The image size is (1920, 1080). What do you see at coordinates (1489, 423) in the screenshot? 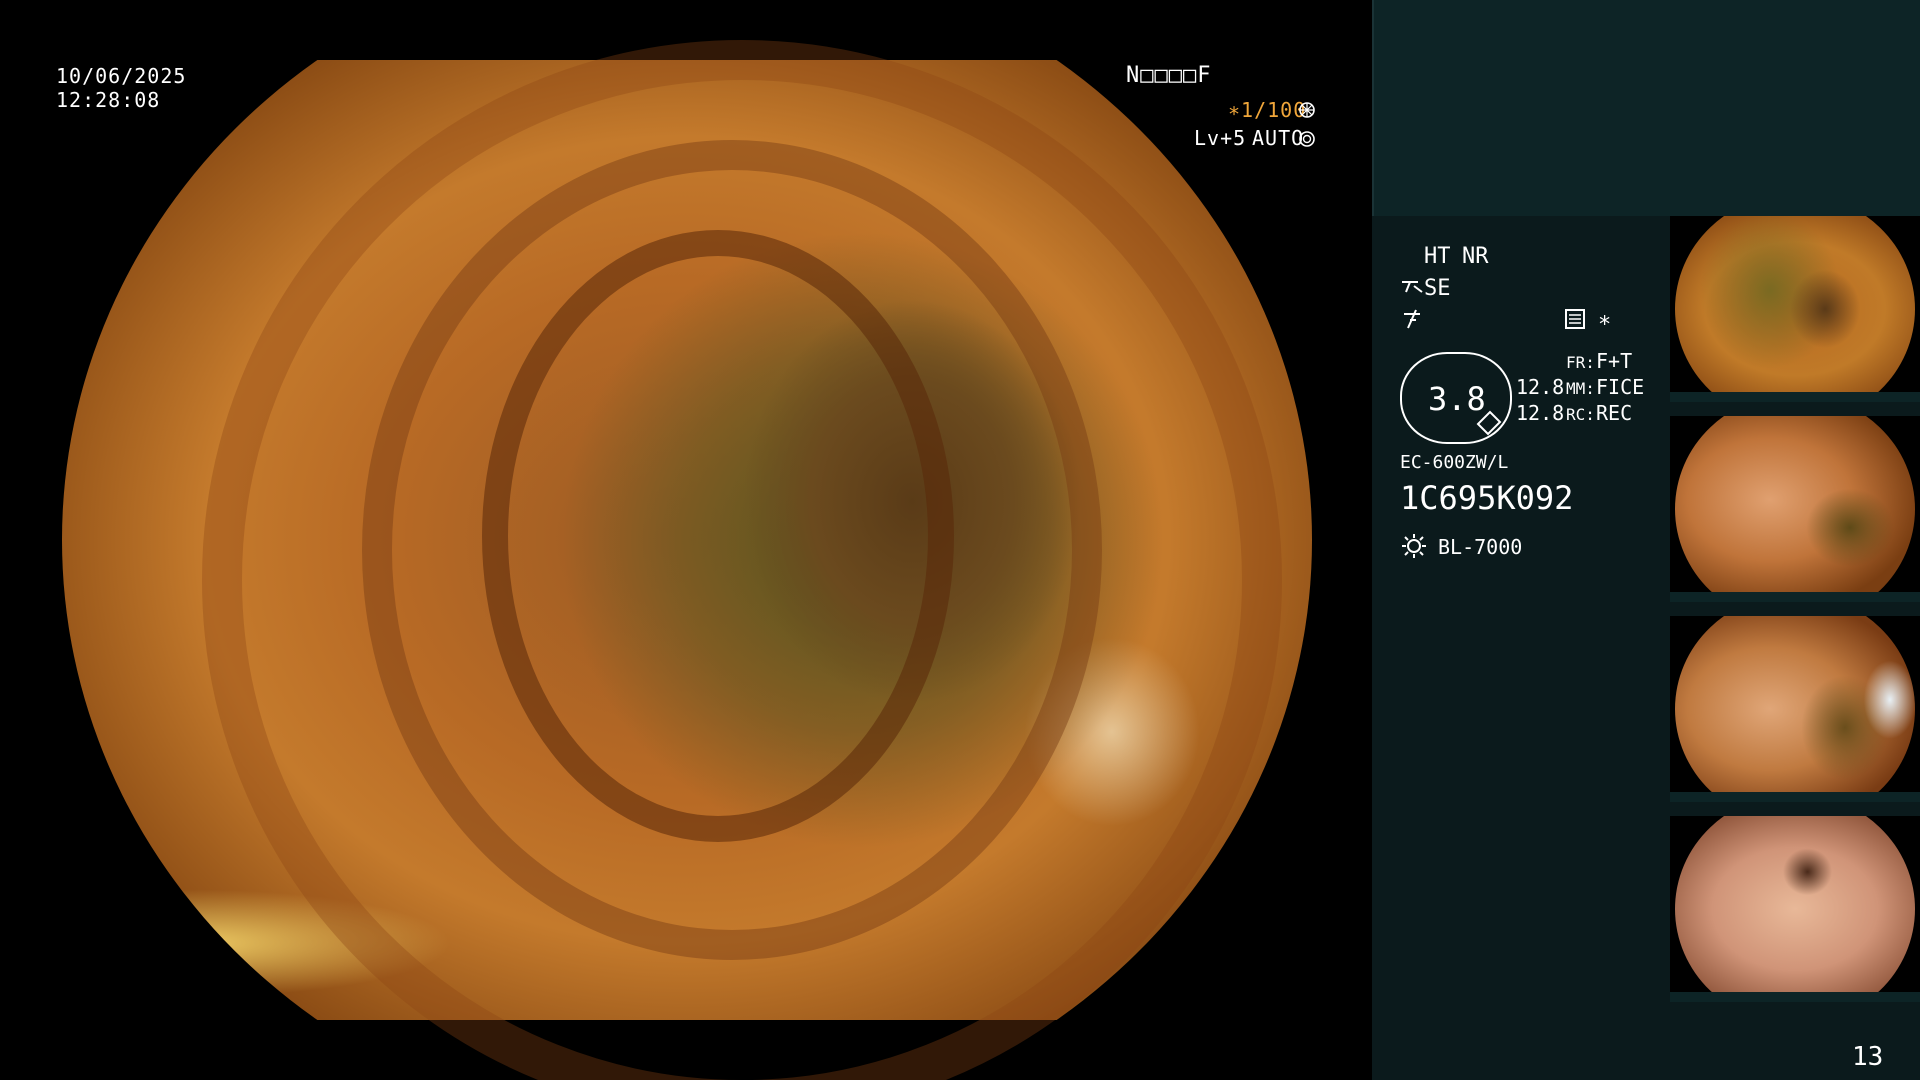
I see `zoom-lens-icon` at bounding box center [1489, 423].